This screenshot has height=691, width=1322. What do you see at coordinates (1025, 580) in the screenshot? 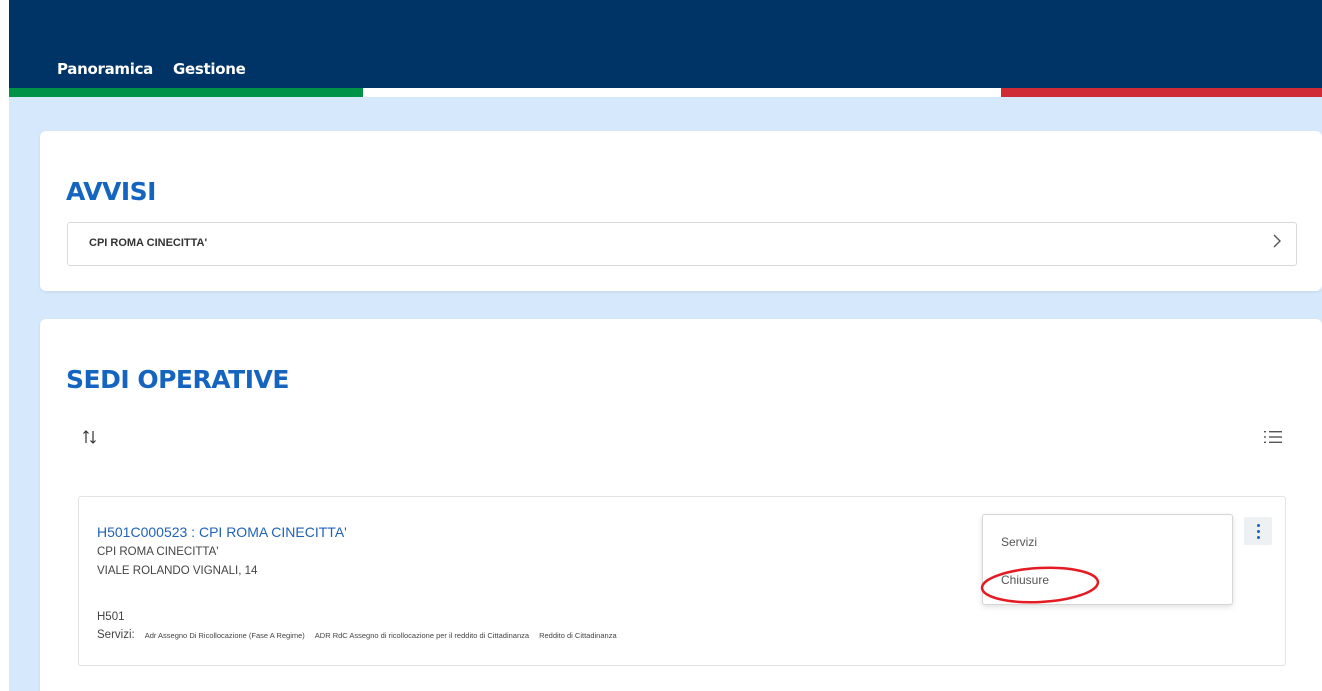
I see `menu-item-chiusure: Chiusure` at bounding box center [1025, 580].